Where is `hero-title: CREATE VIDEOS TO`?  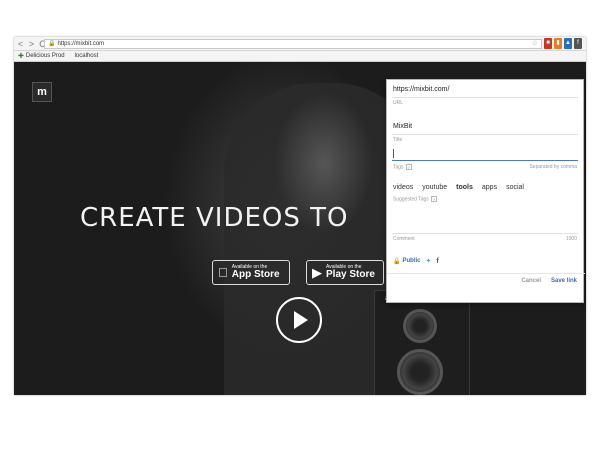 hero-title: CREATE VIDEOS TO is located at coordinates (214, 218).